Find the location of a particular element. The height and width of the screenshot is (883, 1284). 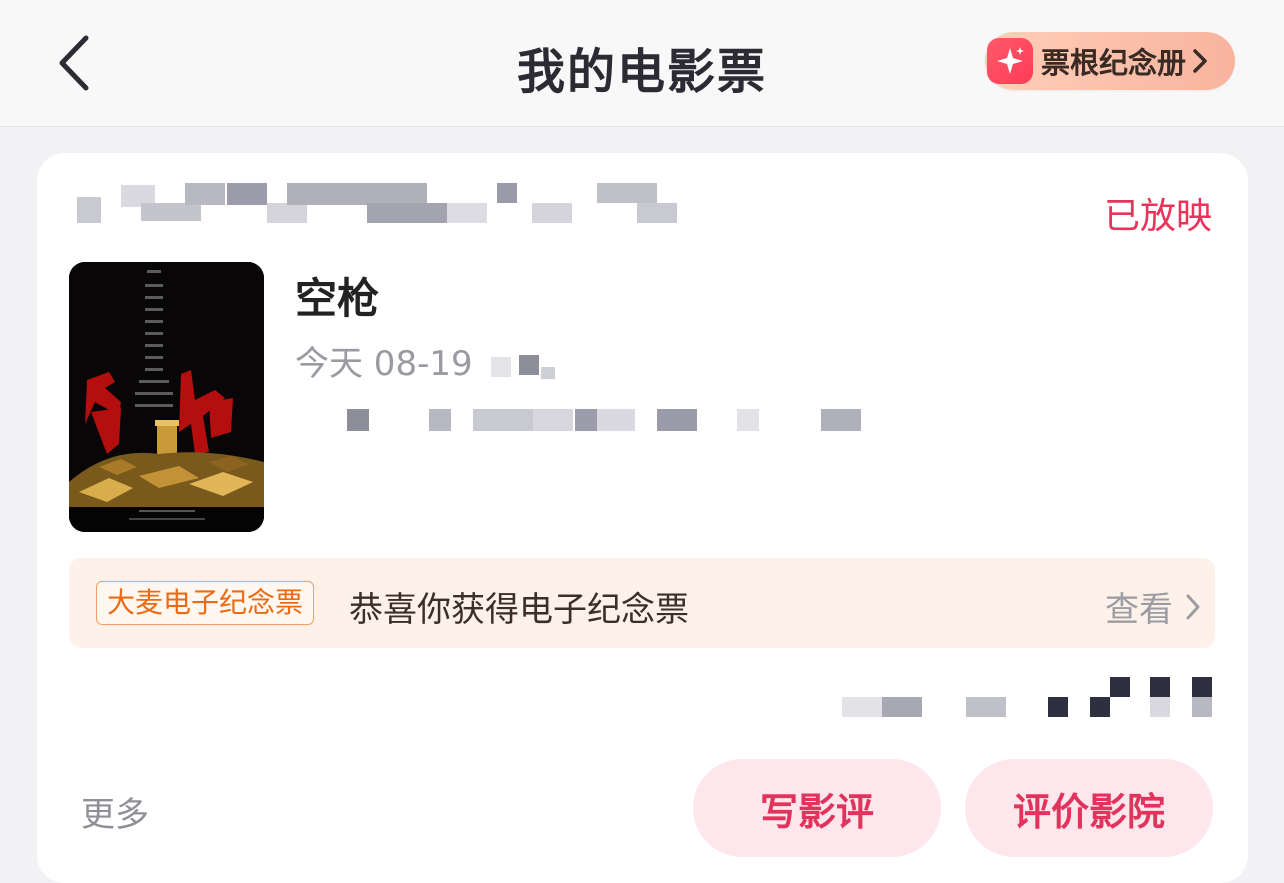

cinema-name-redacted is located at coordinates (377, 204).